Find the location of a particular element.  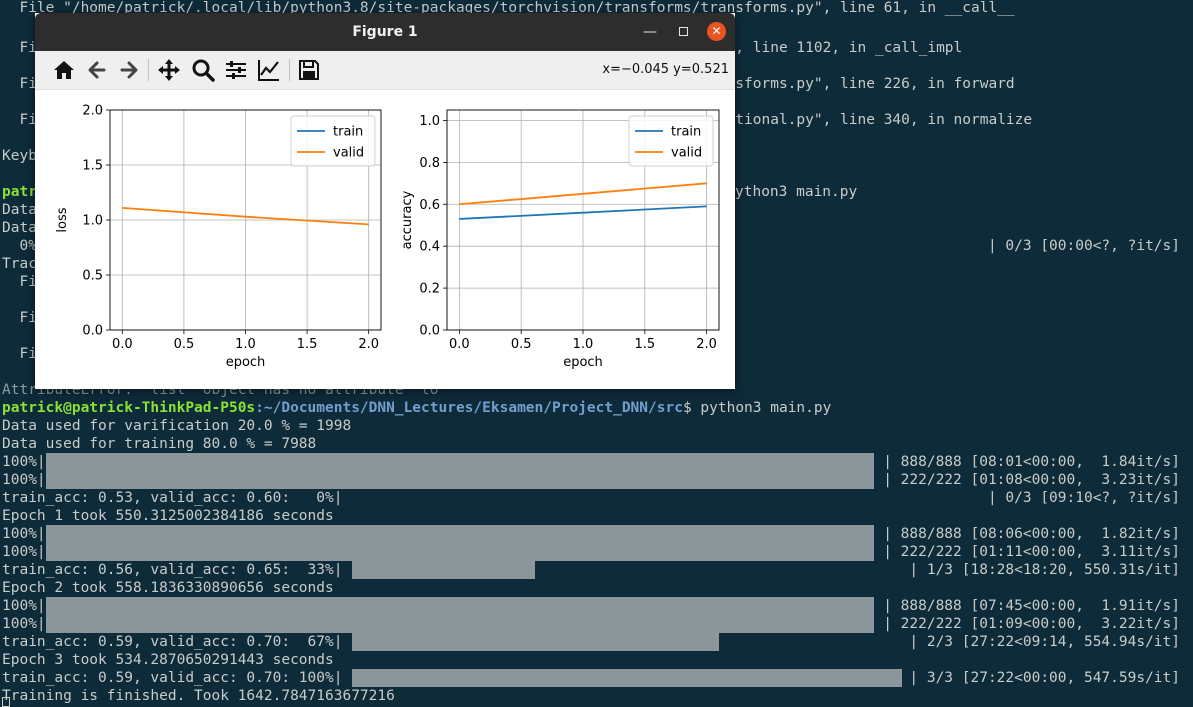

y-tick-label: 0.5 is located at coordinates (92, 276).